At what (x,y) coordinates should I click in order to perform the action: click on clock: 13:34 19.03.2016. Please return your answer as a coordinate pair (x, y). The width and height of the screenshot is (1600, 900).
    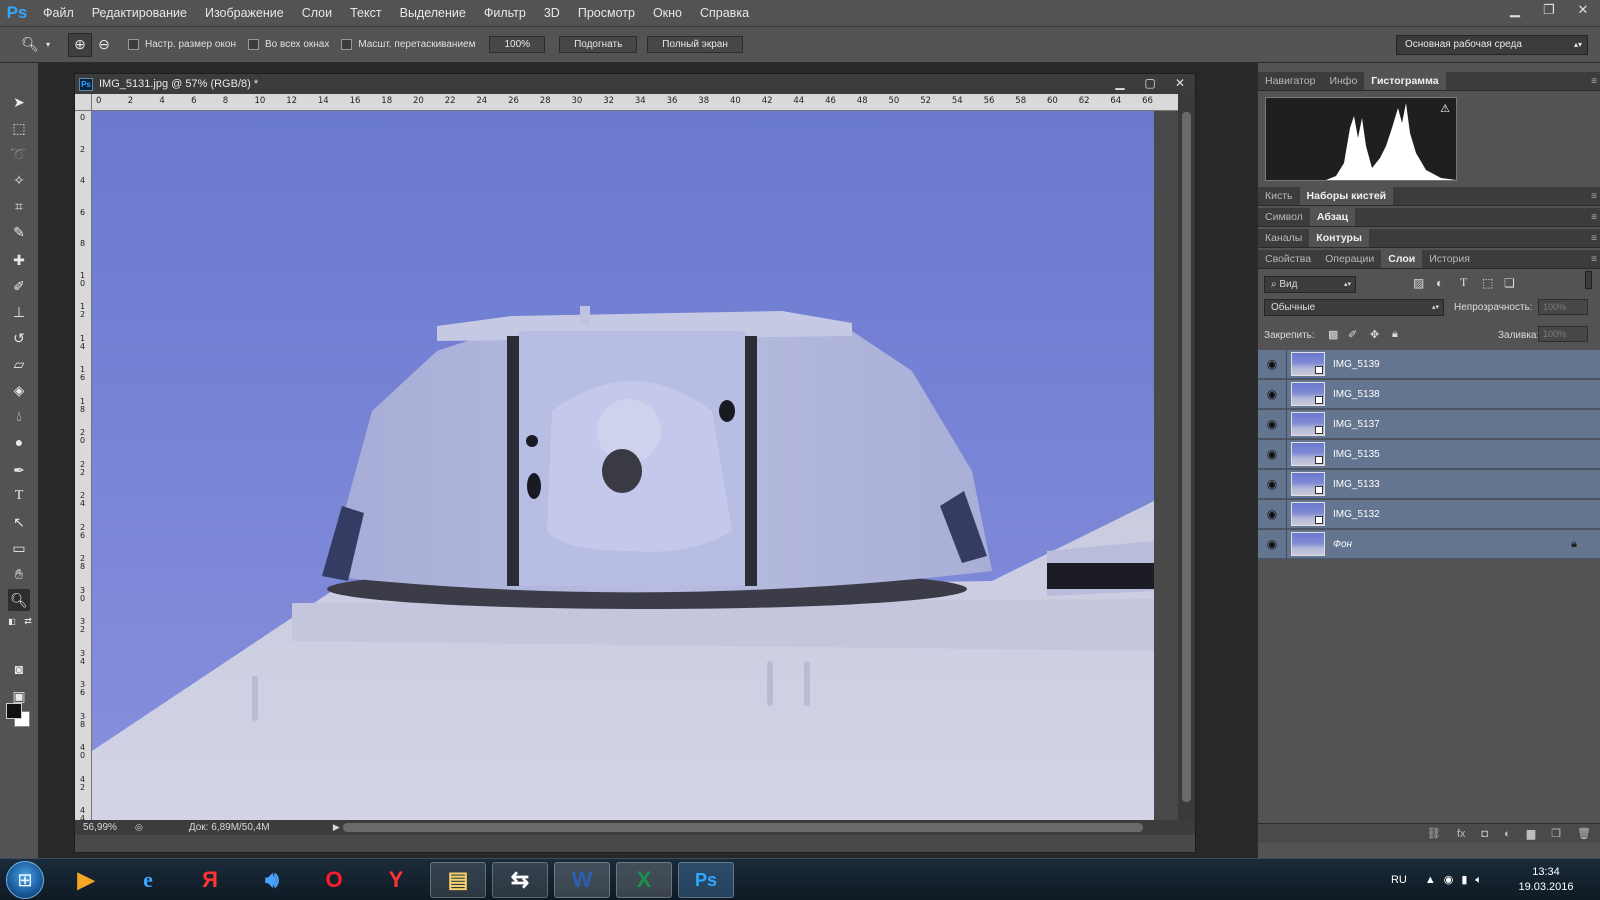
    Looking at the image, I should click on (1546, 880).